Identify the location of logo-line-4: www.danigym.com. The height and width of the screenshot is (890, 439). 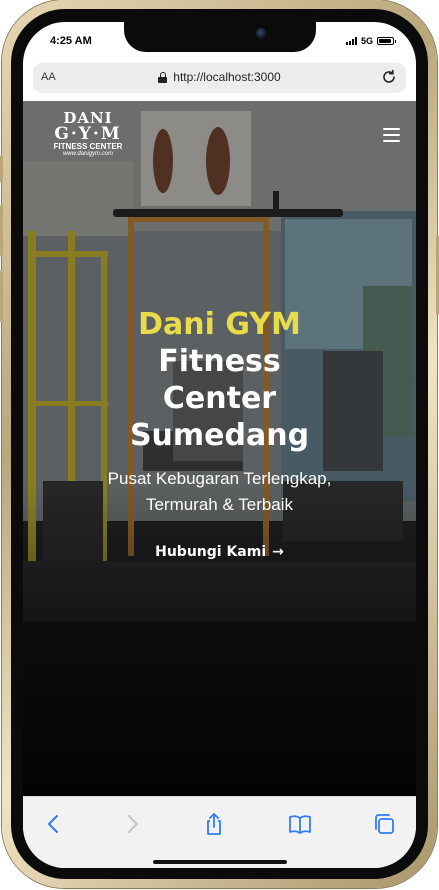
(87, 154).